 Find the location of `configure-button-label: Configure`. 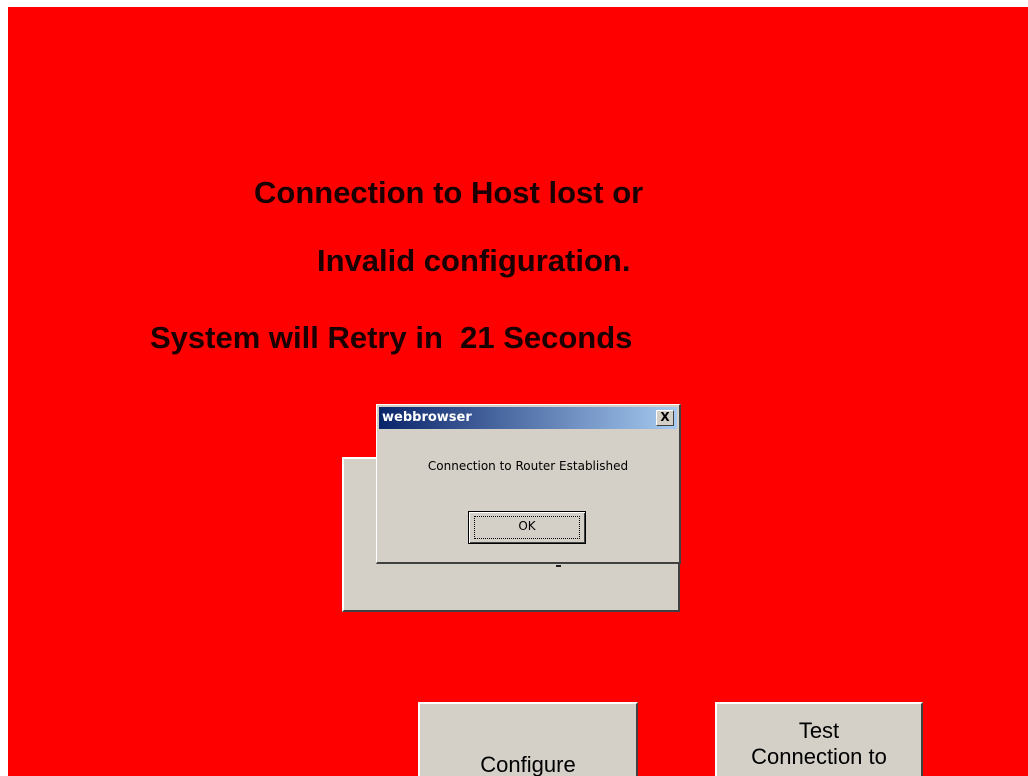

configure-button-label: Configure is located at coordinates (528, 764).